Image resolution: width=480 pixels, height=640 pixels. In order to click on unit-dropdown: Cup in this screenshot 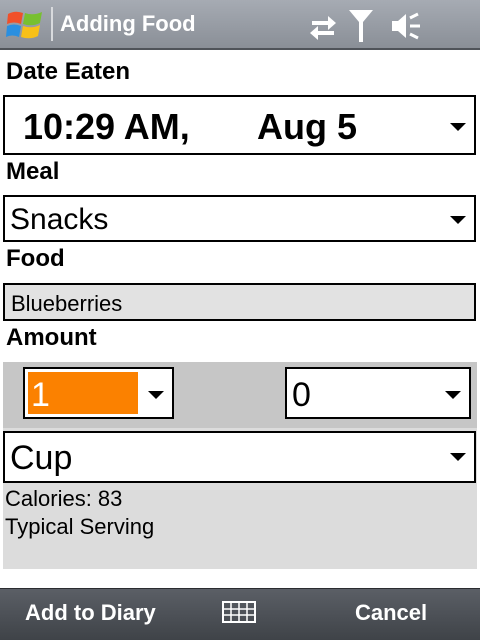, I will do `click(239, 457)`.